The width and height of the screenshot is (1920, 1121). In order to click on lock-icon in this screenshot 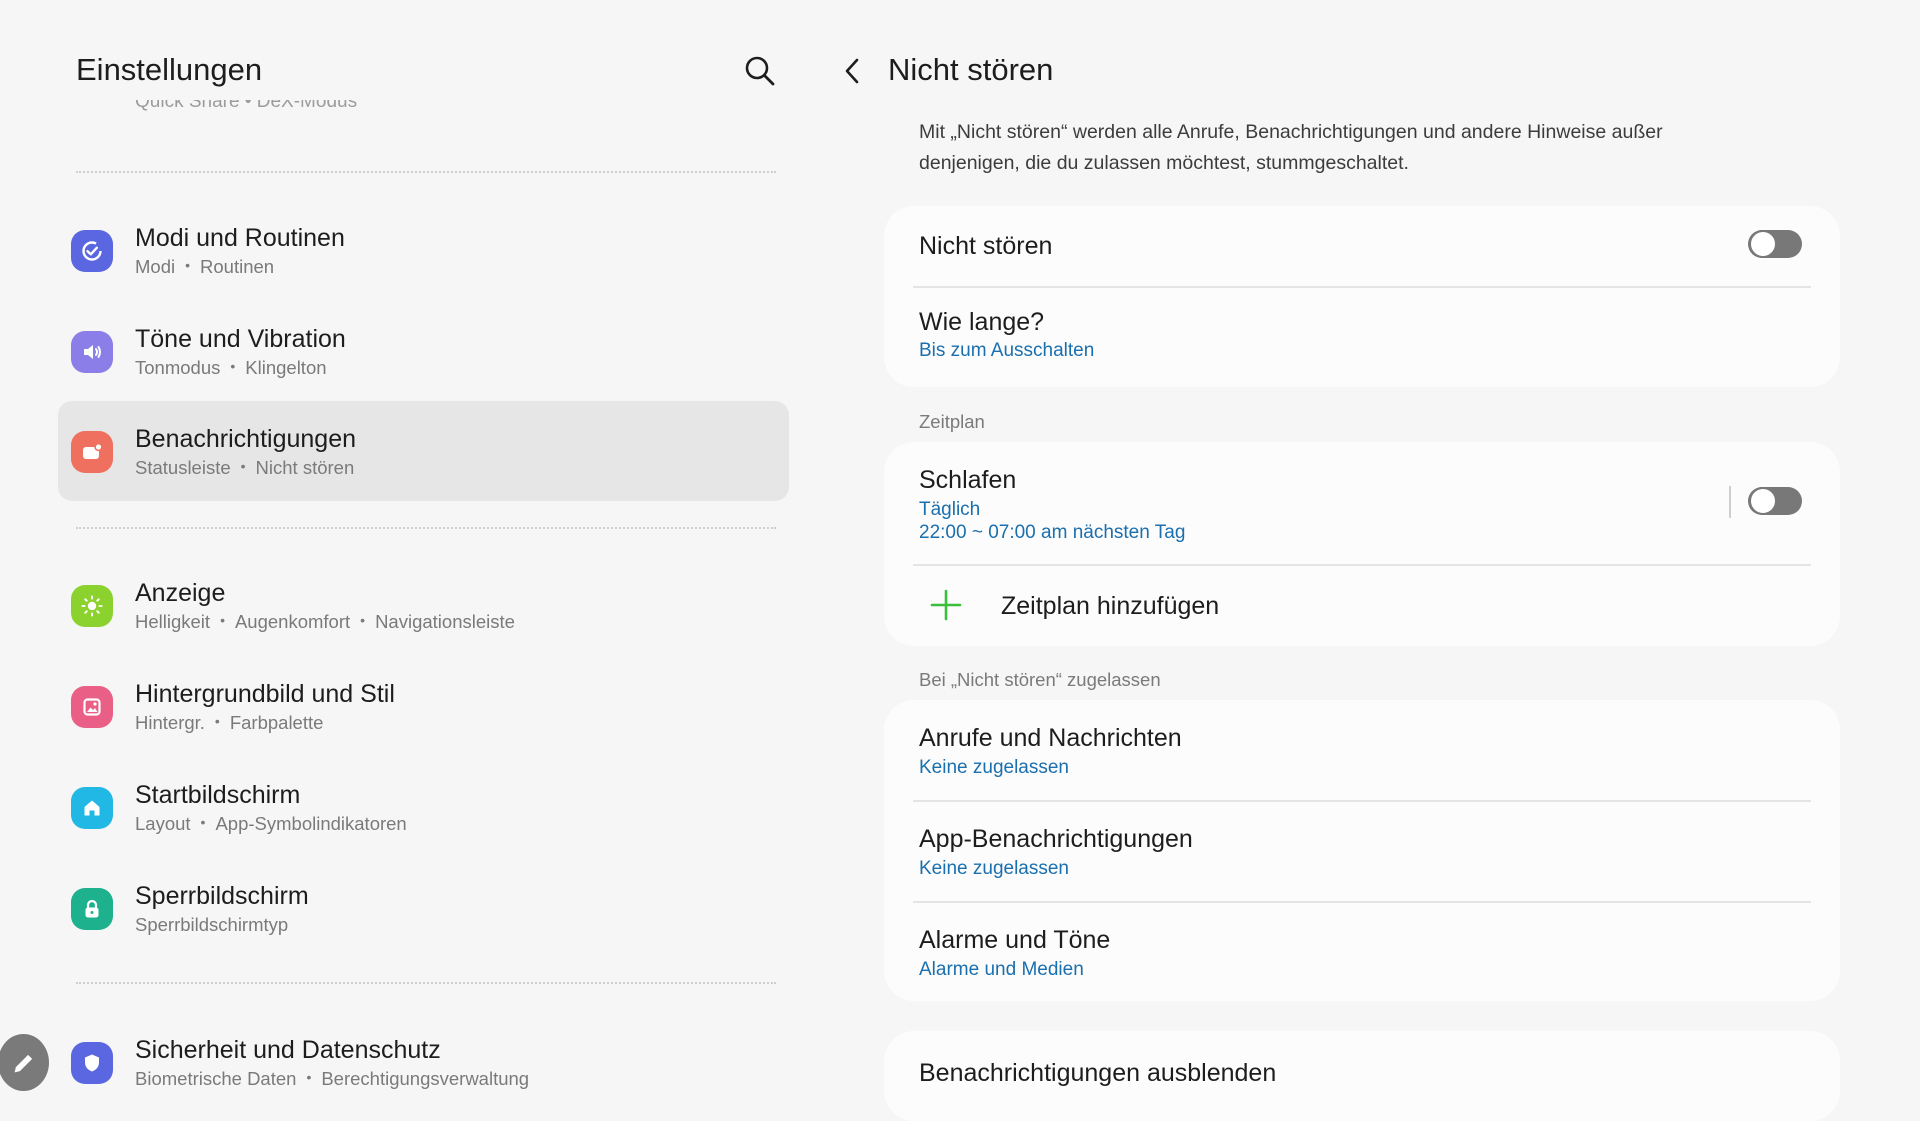, I will do `click(92, 909)`.